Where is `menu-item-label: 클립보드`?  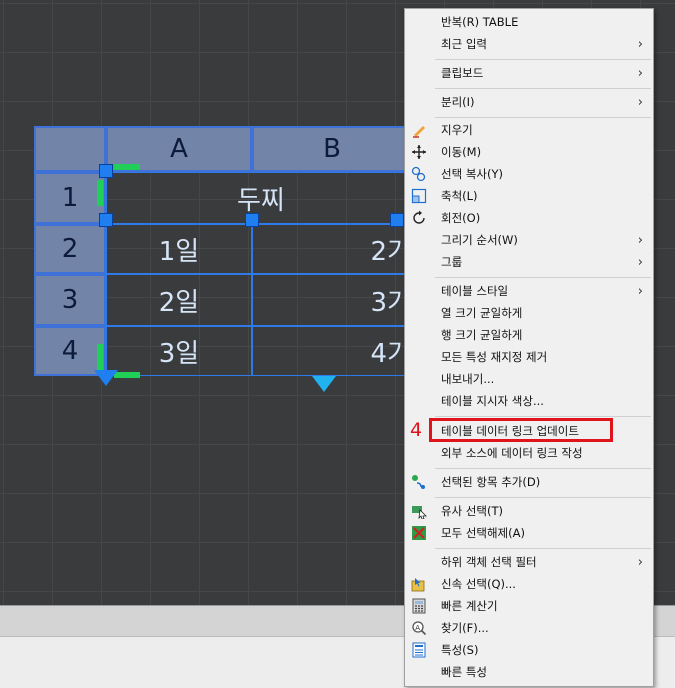
menu-item-label: 클립보드 is located at coordinates (462, 73).